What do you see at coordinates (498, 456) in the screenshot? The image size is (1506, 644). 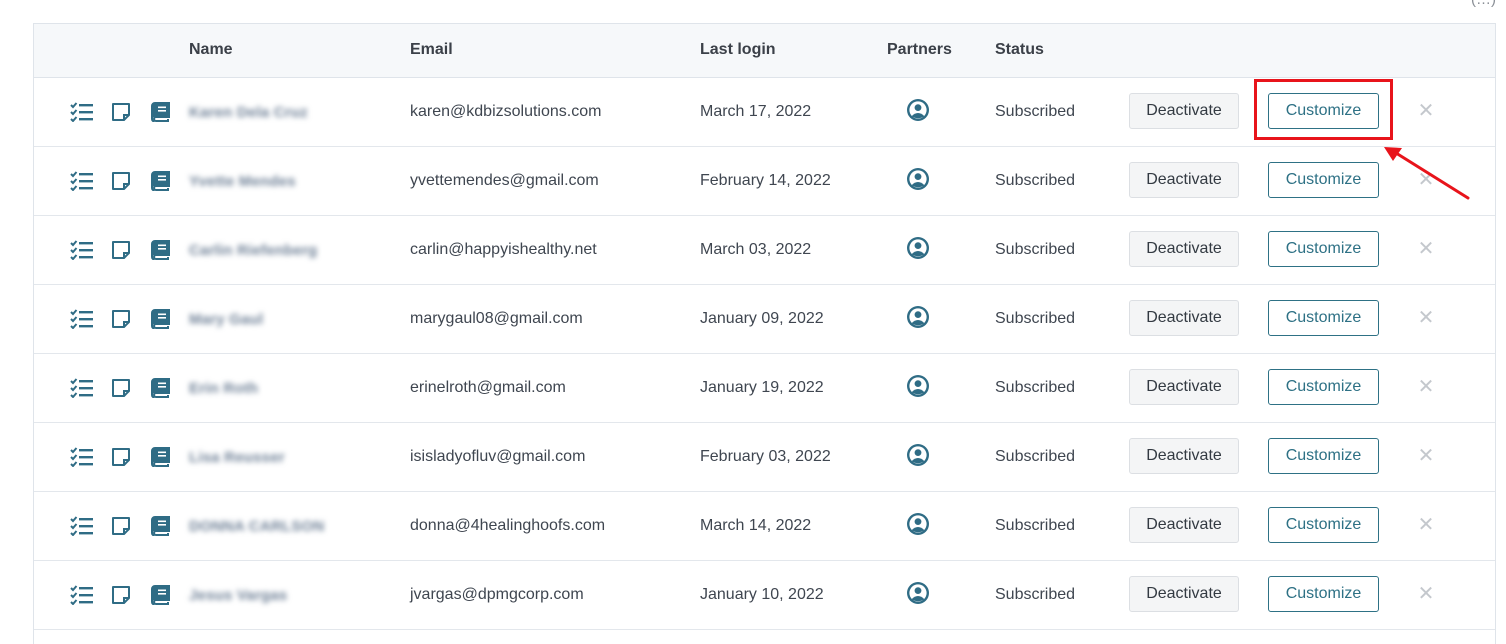 I see `user-email: isisladyofluv@gmail.com` at bounding box center [498, 456].